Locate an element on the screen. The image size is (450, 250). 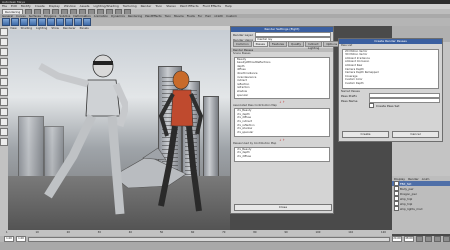
viewport-menu-shading: Shading is located at coordinates (26, 28).